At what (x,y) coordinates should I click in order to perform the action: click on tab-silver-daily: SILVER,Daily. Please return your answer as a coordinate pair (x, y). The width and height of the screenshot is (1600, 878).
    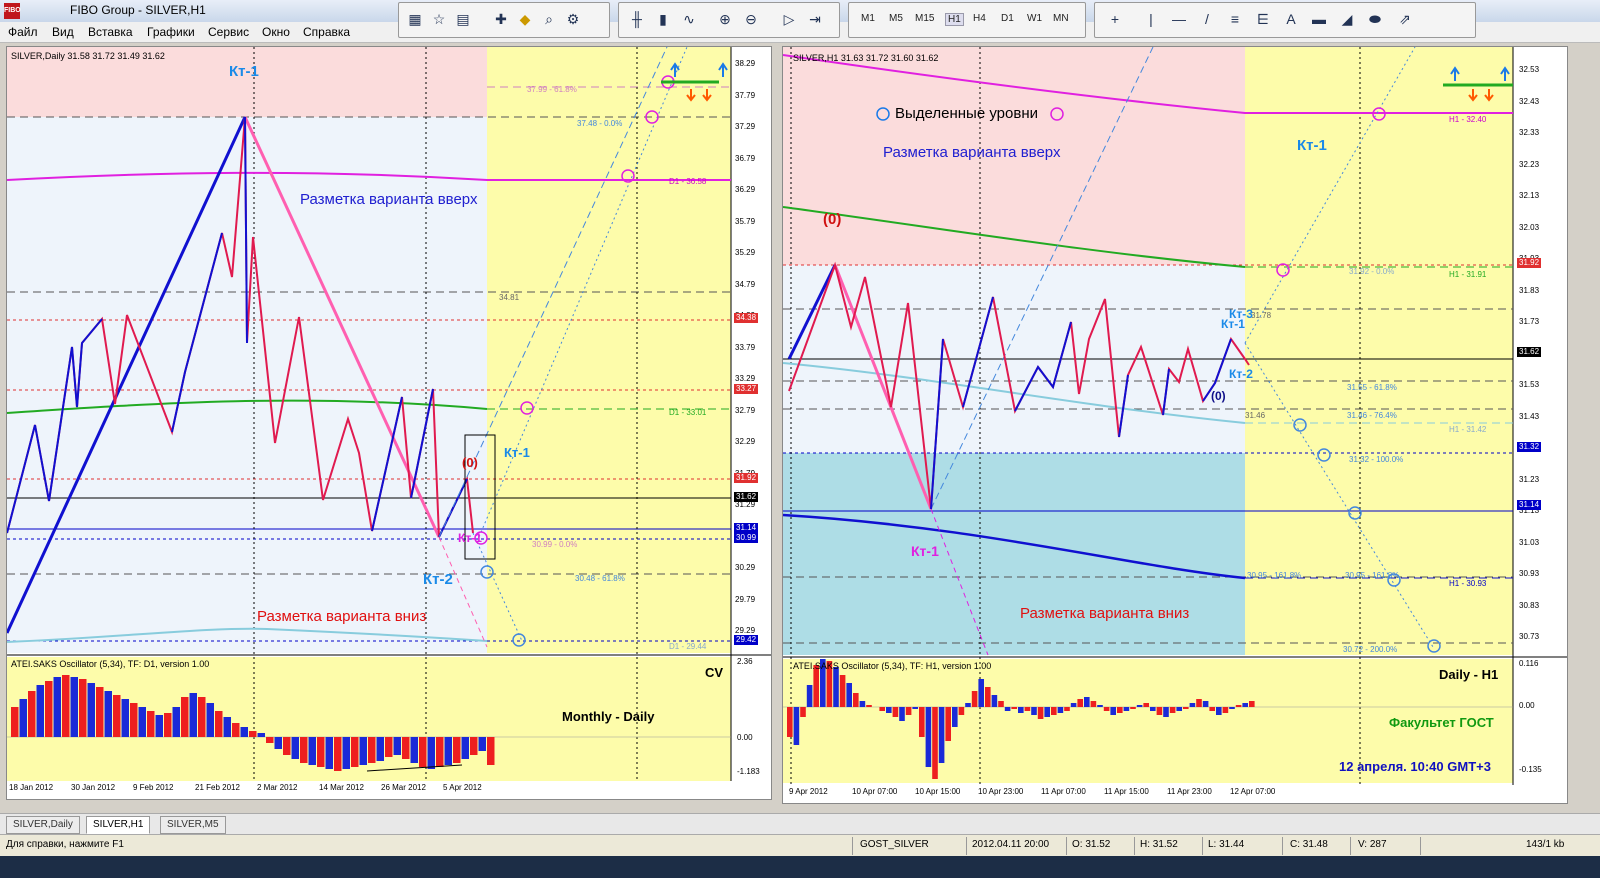
    Looking at the image, I should click on (43, 825).